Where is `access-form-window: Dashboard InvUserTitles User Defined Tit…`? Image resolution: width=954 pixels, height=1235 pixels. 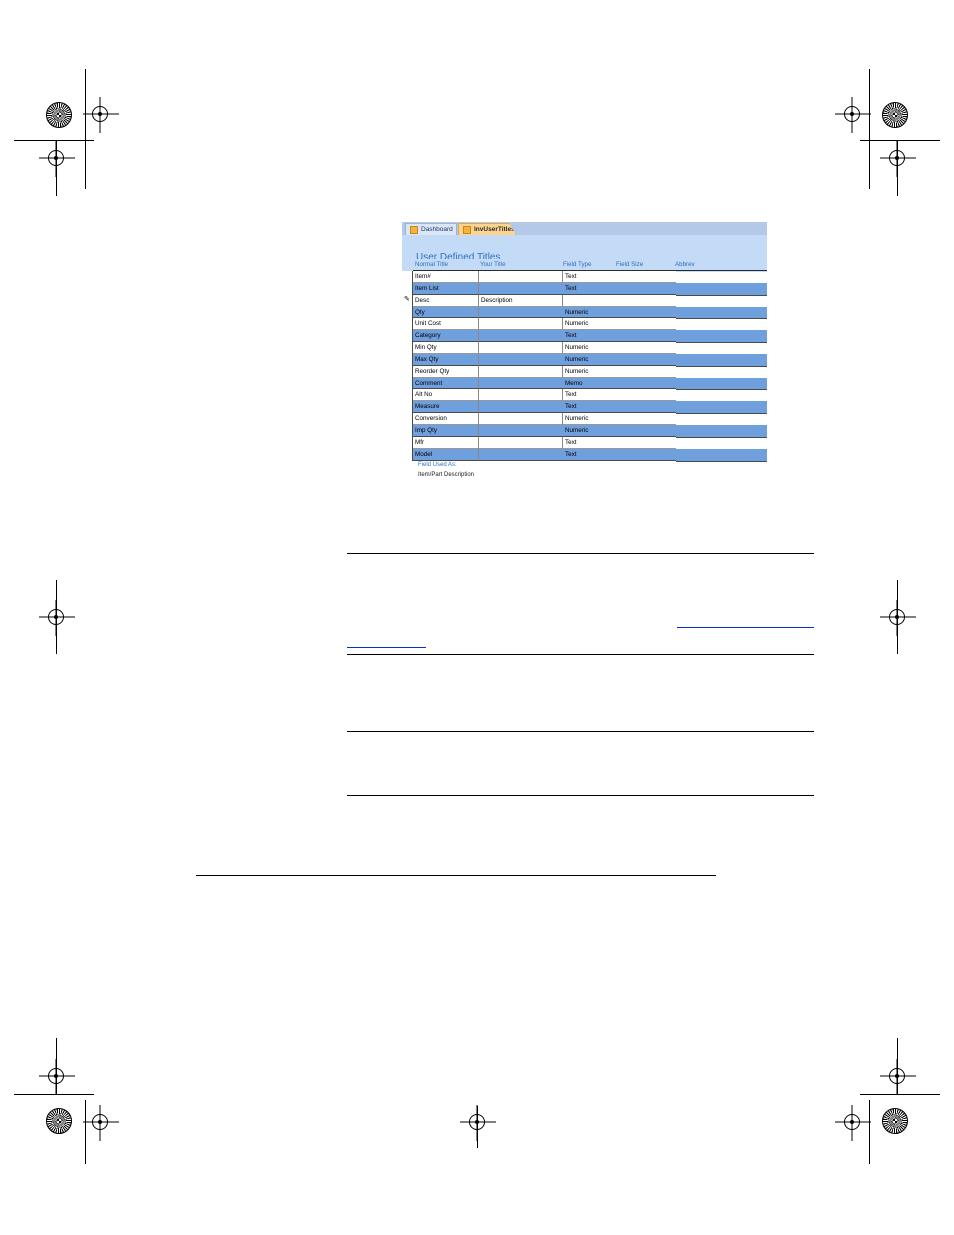
access-form-window: Dashboard InvUserTitles User Defined Tit… is located at coordinates (584, 353).